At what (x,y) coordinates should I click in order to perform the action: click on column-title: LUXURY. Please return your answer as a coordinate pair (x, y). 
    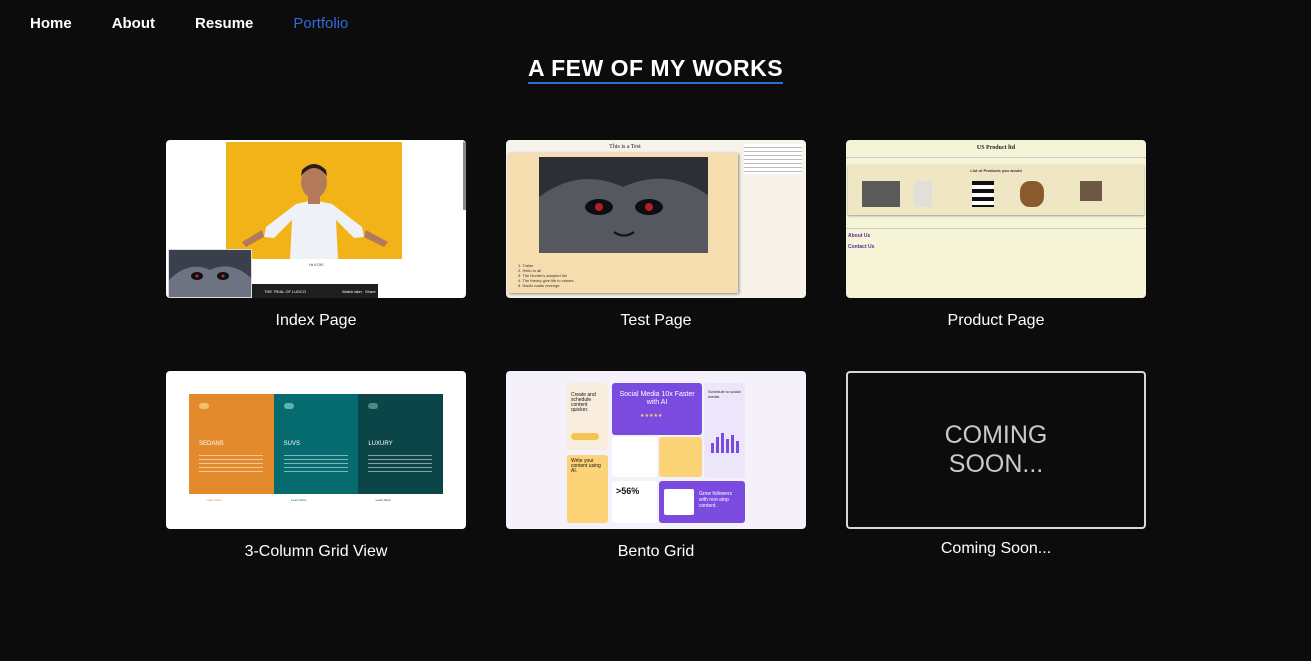
    Looking at the image, I should click on (380, 444).